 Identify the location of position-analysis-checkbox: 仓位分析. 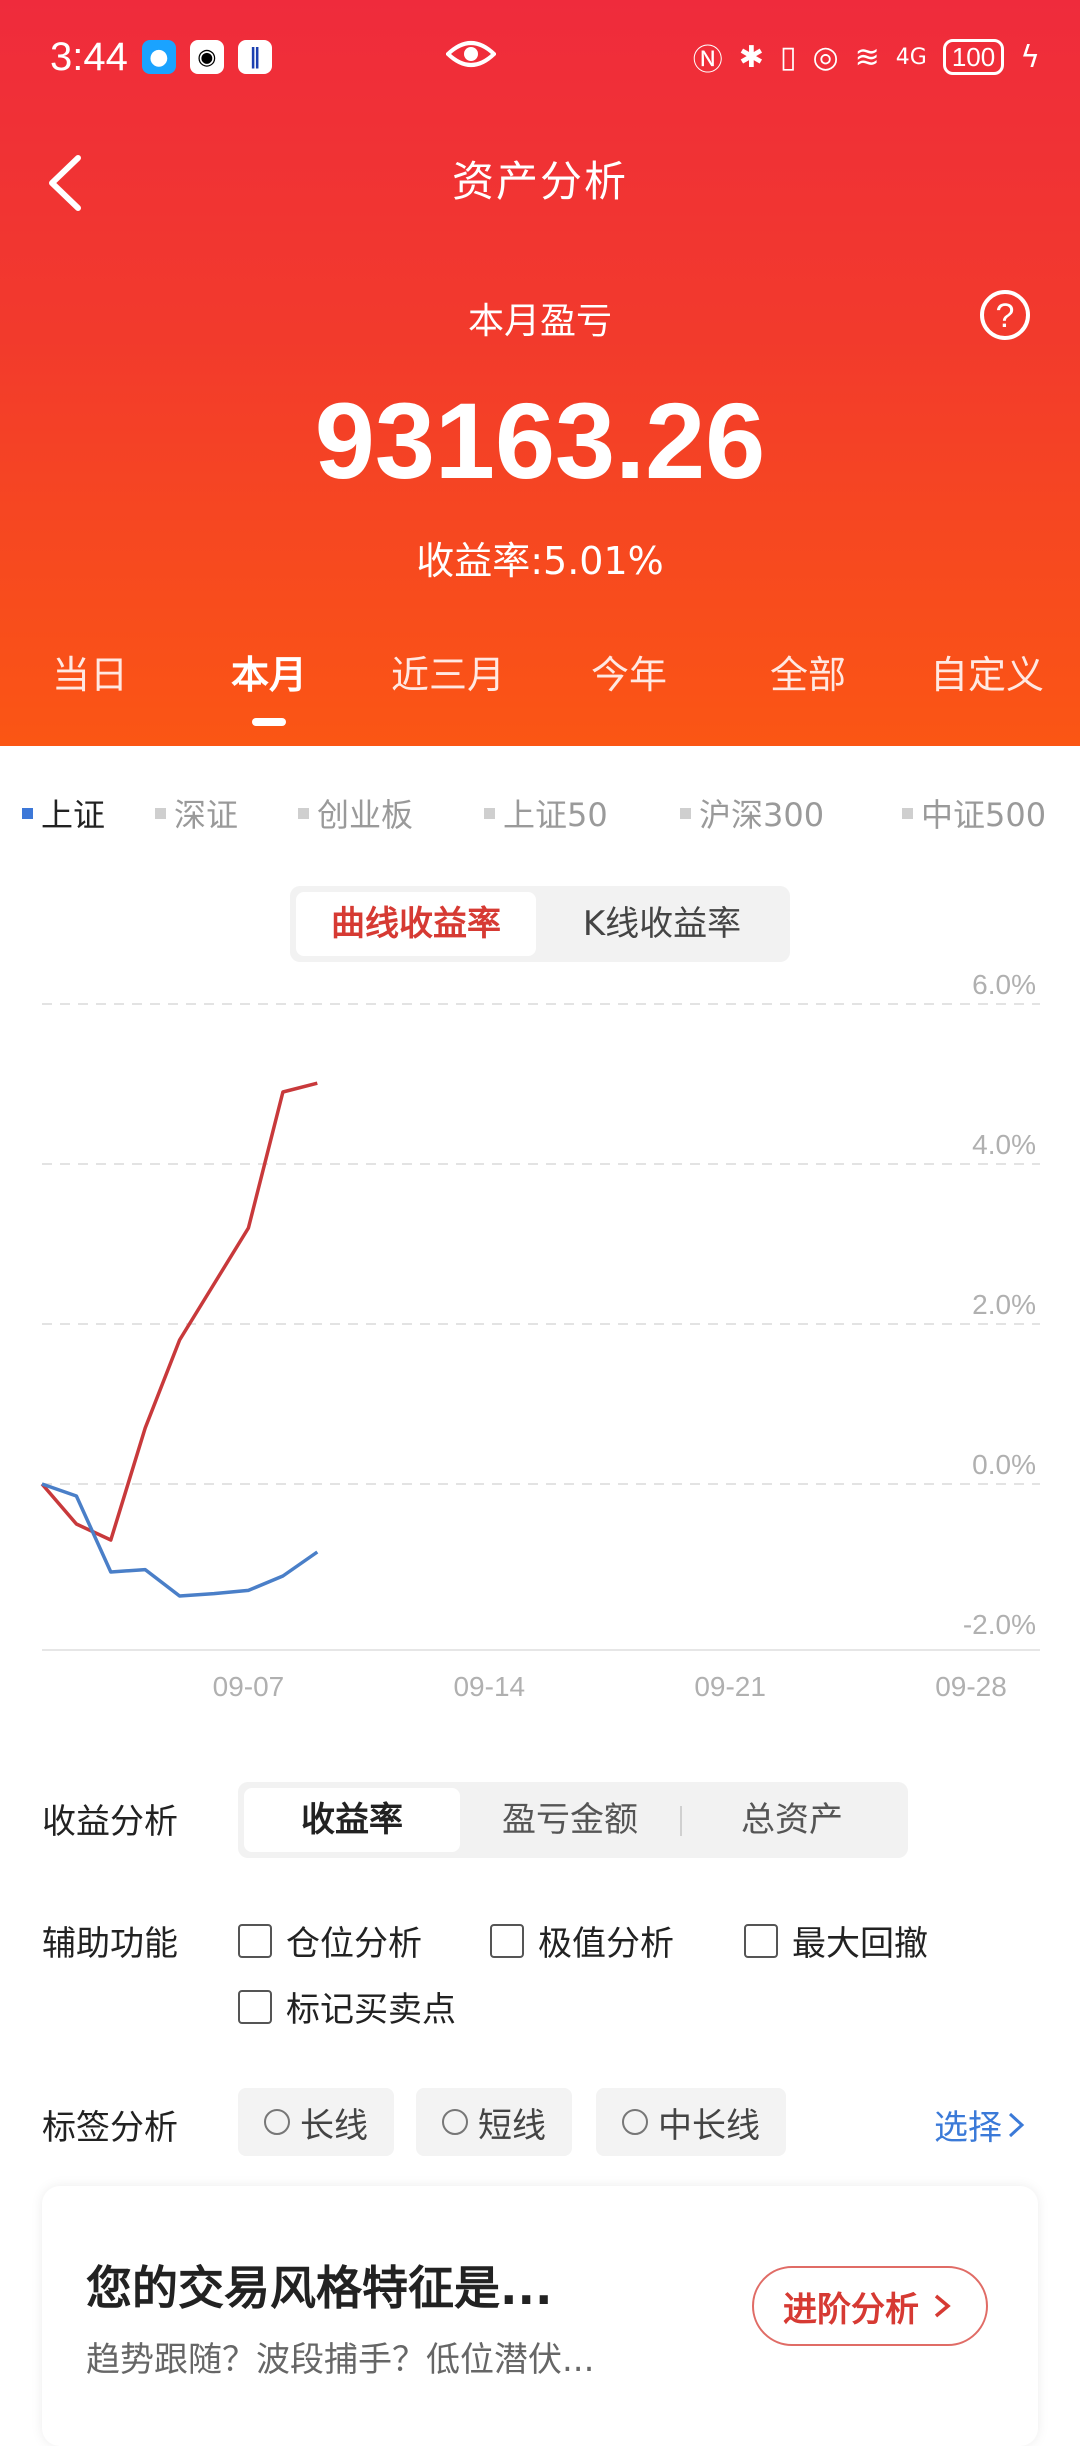
(330, 1940).